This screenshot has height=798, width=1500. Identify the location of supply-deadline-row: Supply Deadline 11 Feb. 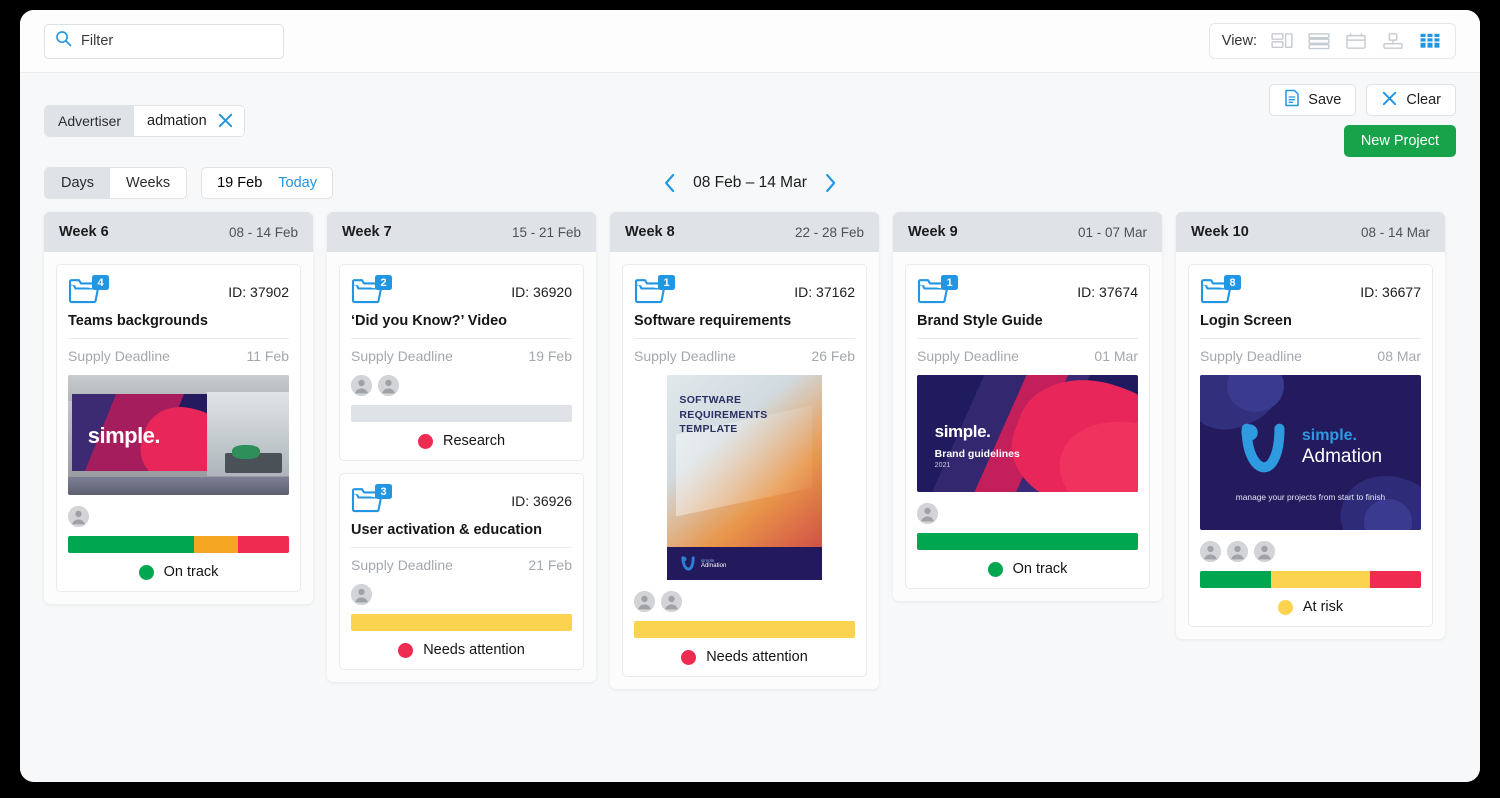
(178, 351).